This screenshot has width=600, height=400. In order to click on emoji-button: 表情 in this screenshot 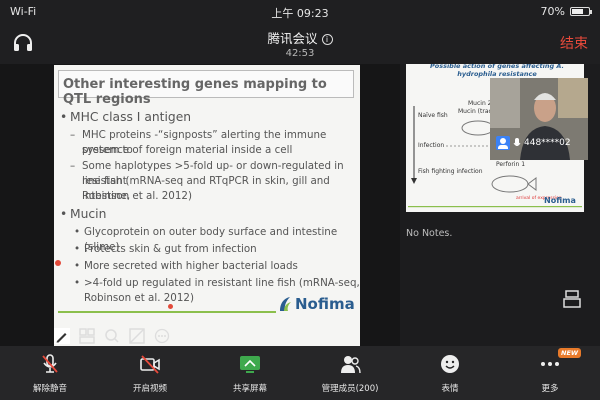, I will do `click(450, 373)`.